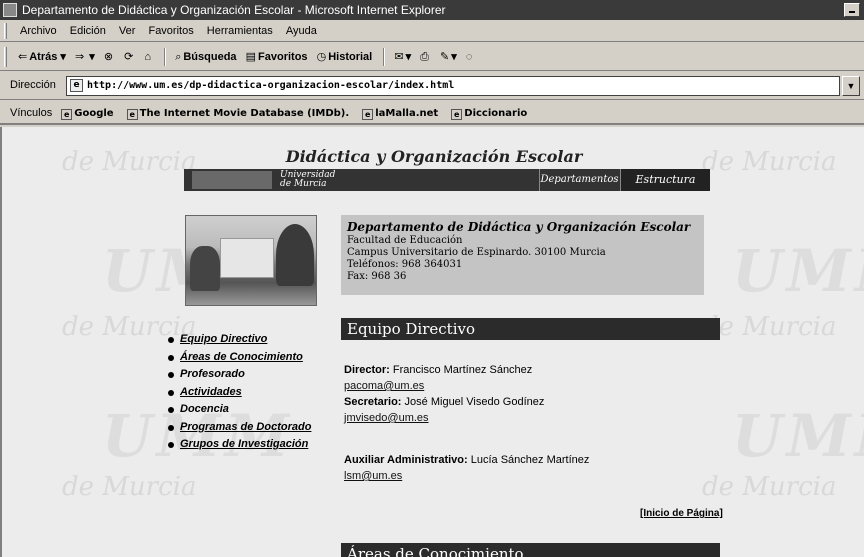  What do you see at coordinates (244, 113) in the screenshot?
I see `link-label: The Internet Movie Database (IMDb).` at bounding box center [244, 113].